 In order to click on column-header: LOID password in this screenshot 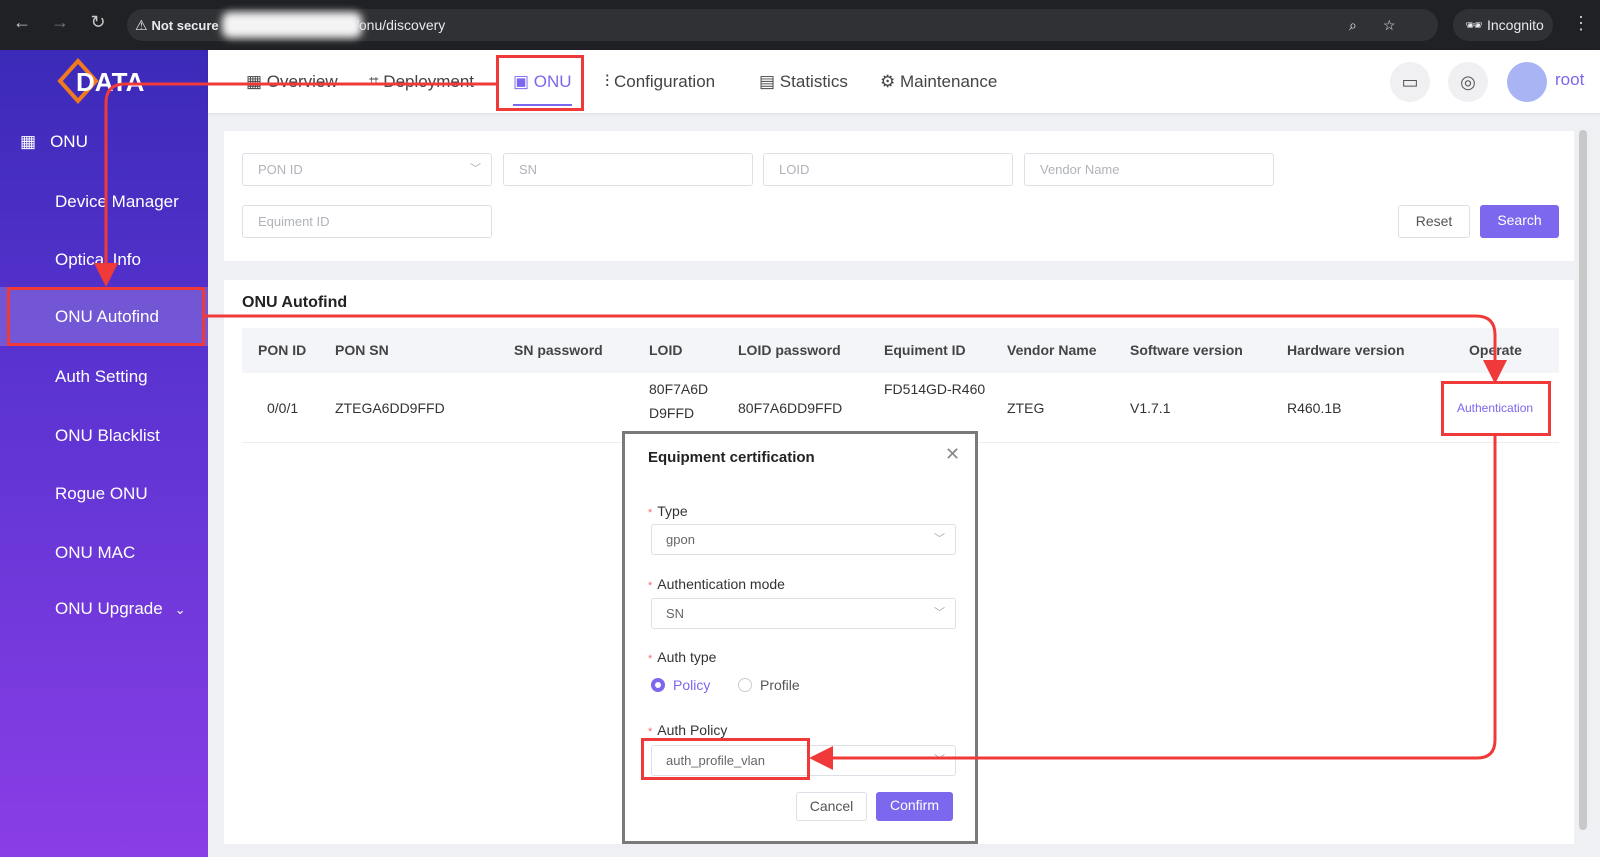, I will do `click(789, 350)`.